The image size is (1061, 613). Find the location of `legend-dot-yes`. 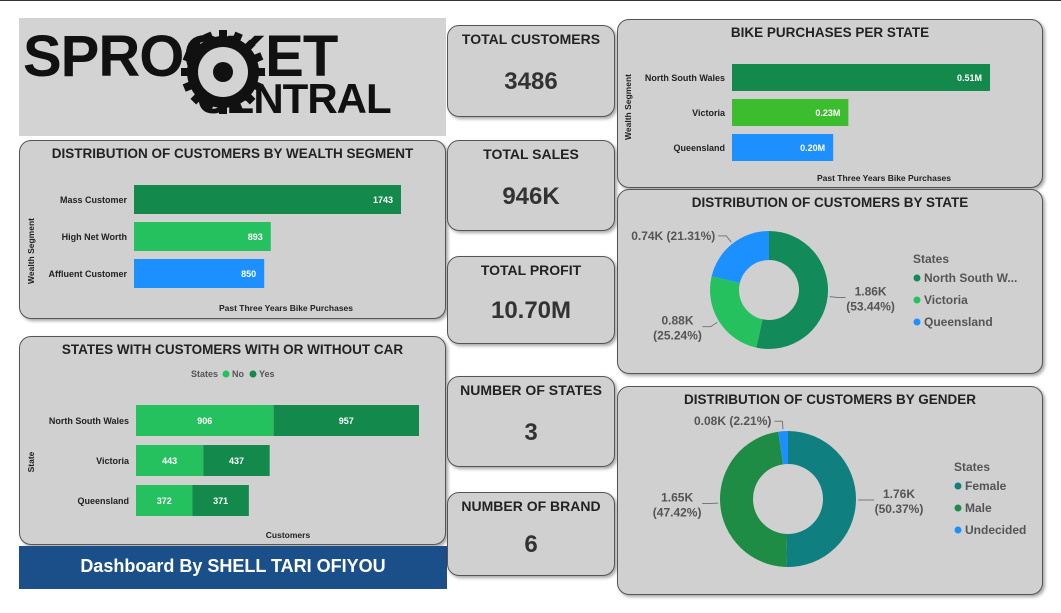

legend-dot-yes is located at coordinates (253, 374).